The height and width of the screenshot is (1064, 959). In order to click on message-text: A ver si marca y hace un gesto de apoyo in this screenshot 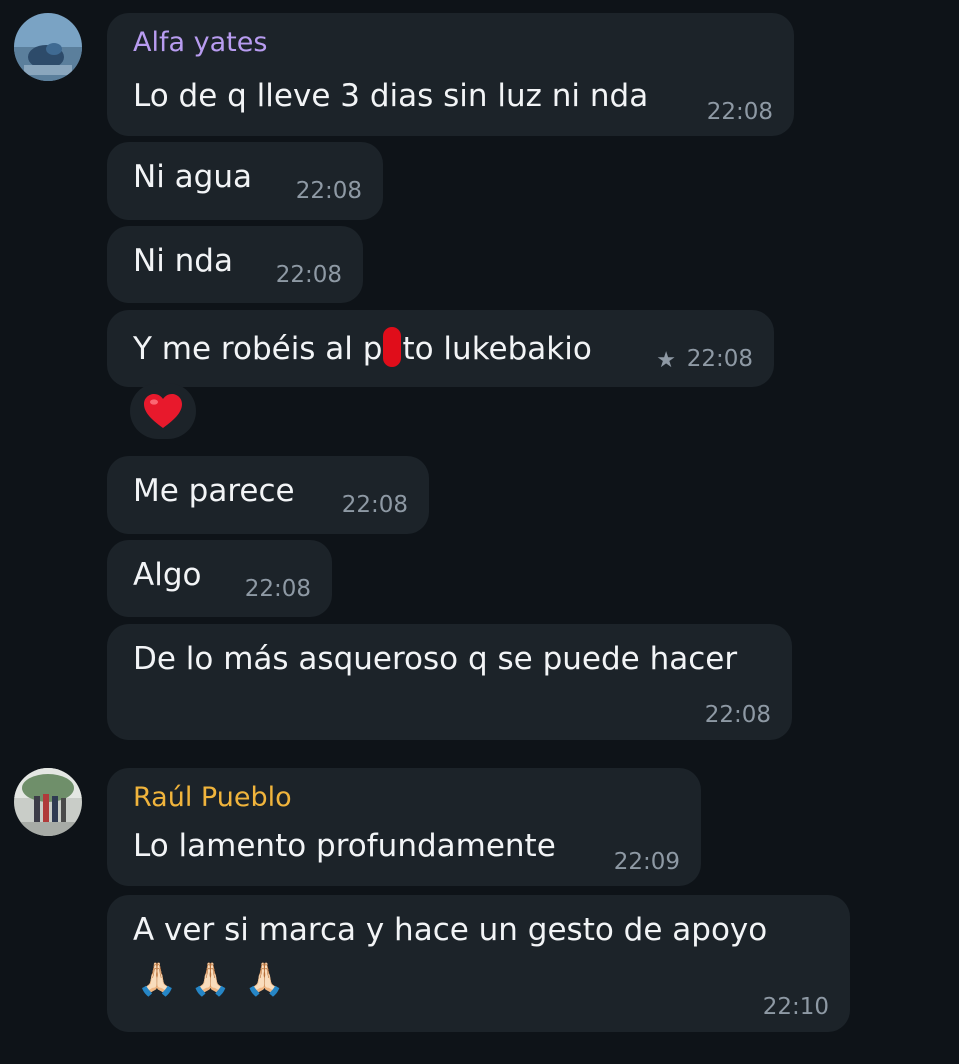, I will do `click(450, 930)`.